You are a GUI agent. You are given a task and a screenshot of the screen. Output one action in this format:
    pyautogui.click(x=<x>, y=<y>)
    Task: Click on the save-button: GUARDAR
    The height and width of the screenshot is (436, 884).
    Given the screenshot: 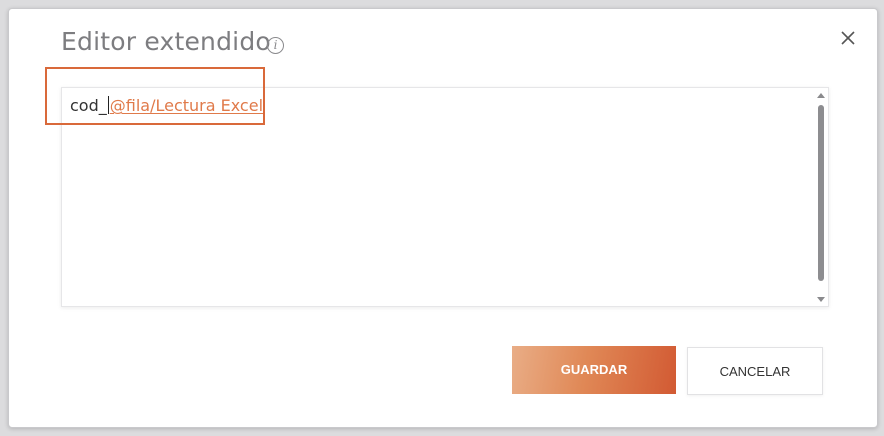 What is the action you would take?
    pyautogui.click(x=594, y=370)
    